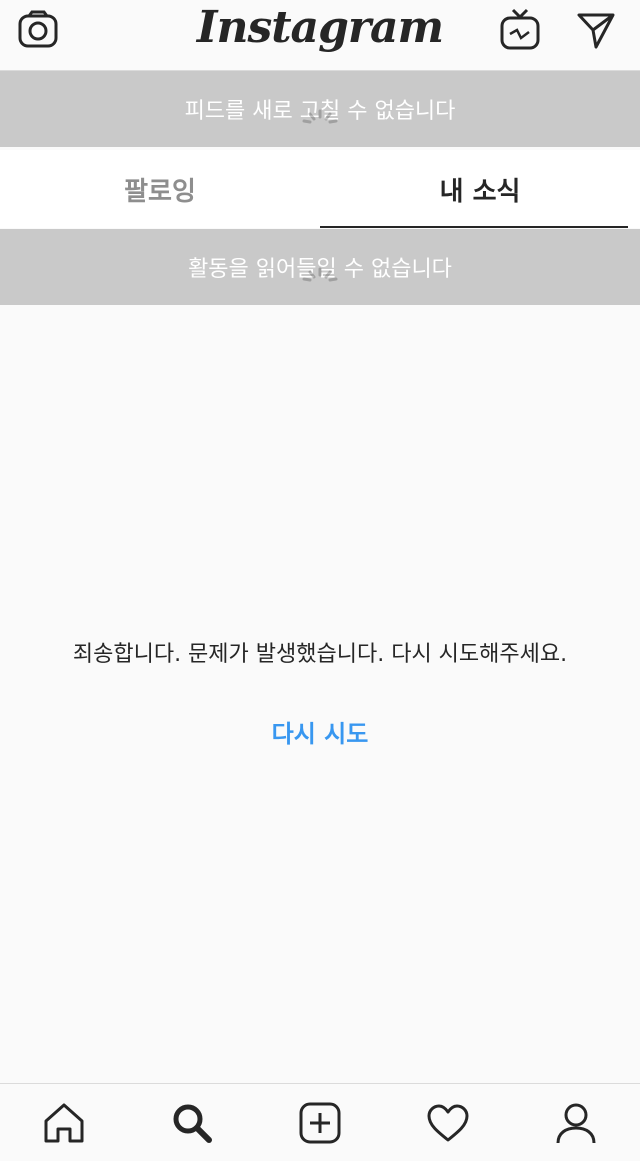  Describe the element at coordinates (448, 1123) in the screenshot. I see `activity-heart-icon` at that location.